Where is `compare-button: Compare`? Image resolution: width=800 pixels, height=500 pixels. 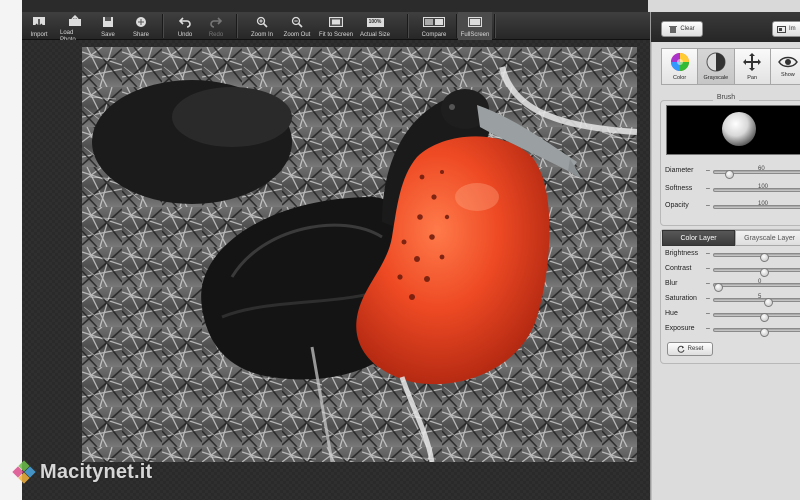 compare-button: Compare is located at coordinates (434, 26).